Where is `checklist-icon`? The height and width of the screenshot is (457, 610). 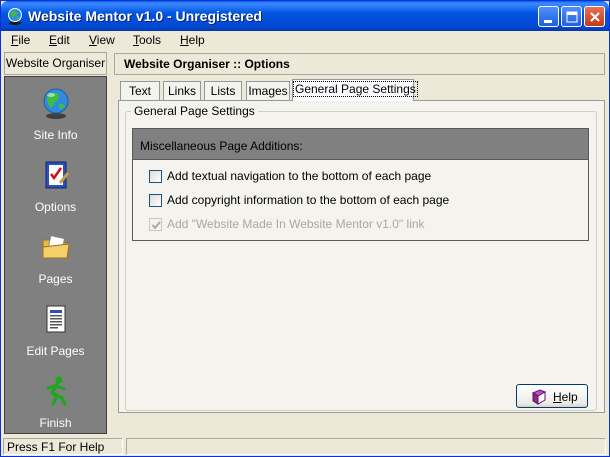 checklist-icon is located at coordinates (57, 175).